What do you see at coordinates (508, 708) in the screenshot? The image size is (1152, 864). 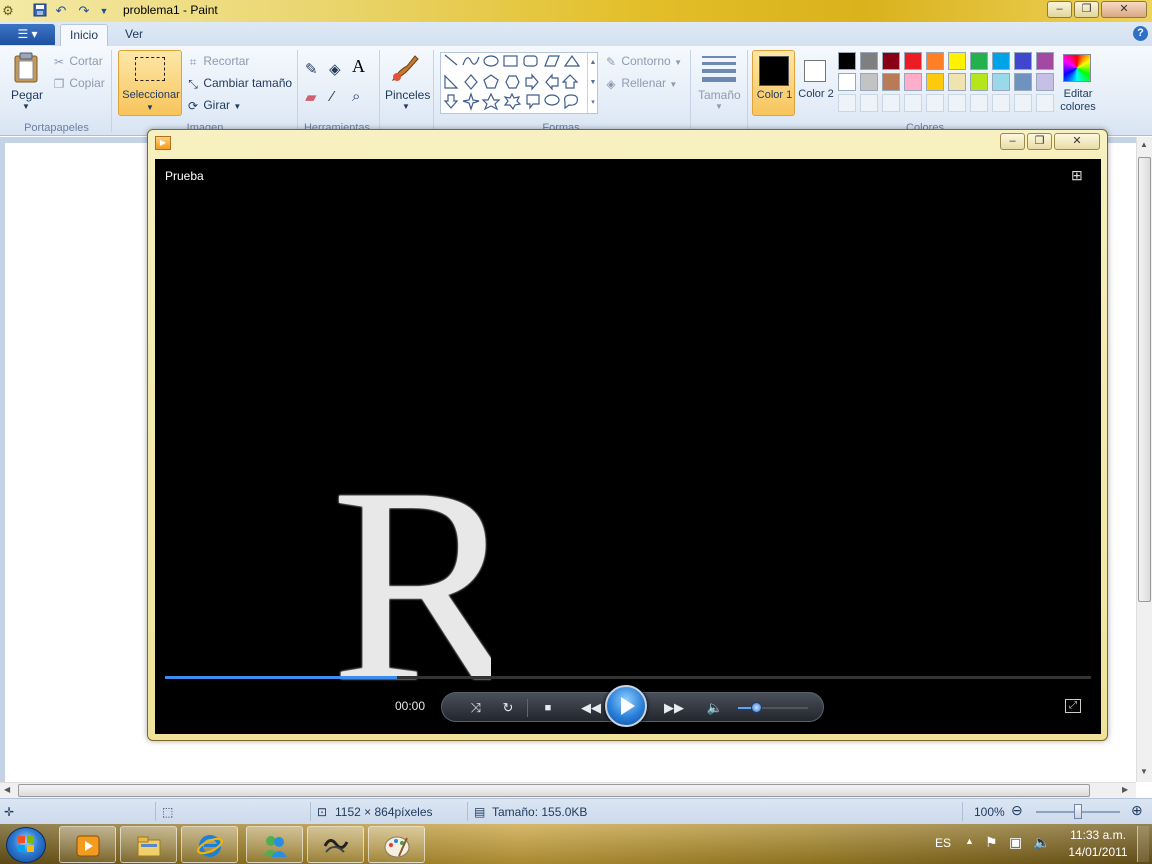 I see `repeat-icon: ↻` at bounding box center [508, 708].